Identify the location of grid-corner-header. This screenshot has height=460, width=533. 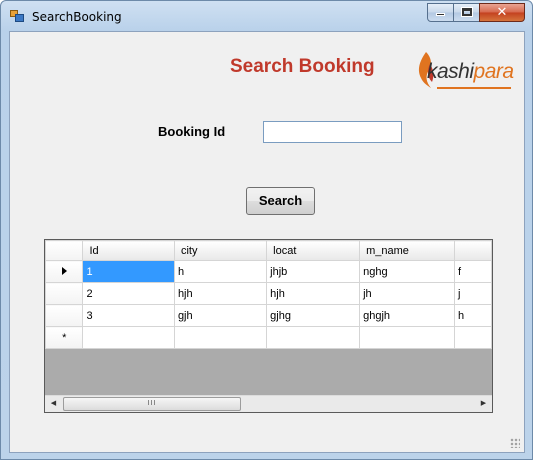
(64, 250).